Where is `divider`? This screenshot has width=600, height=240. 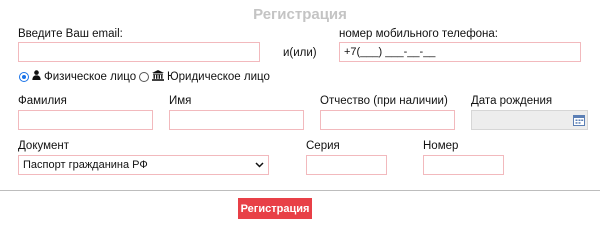 divider is located at coordinates (300, 190).